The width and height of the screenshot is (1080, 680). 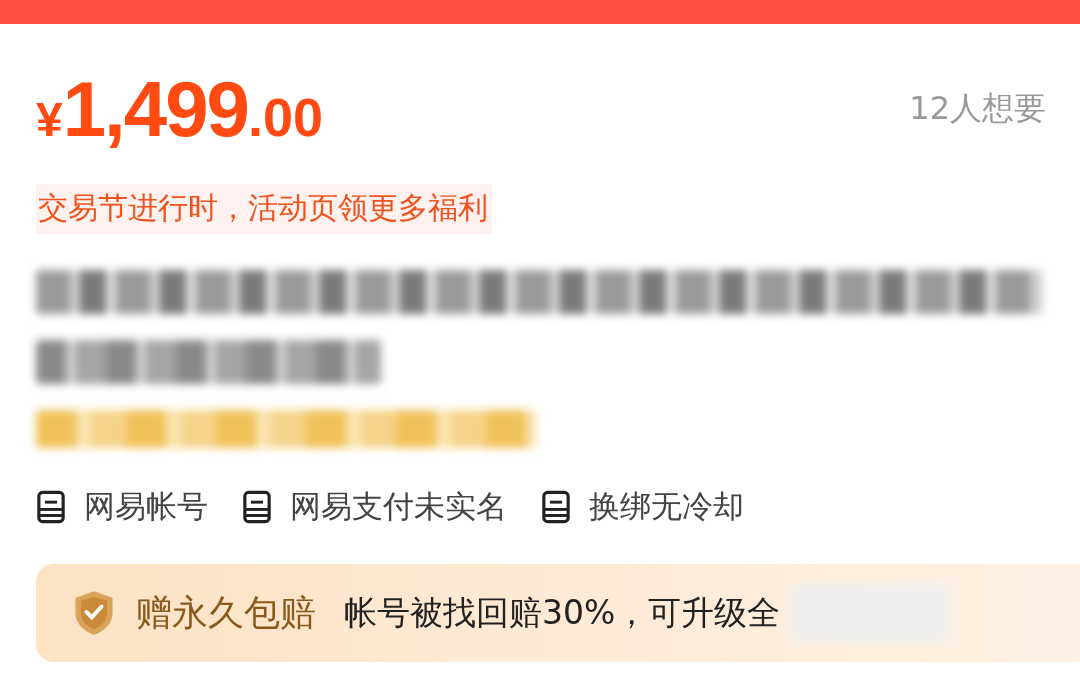 I want to click on wants-count: 12人想要, so click(x=977, y=108).